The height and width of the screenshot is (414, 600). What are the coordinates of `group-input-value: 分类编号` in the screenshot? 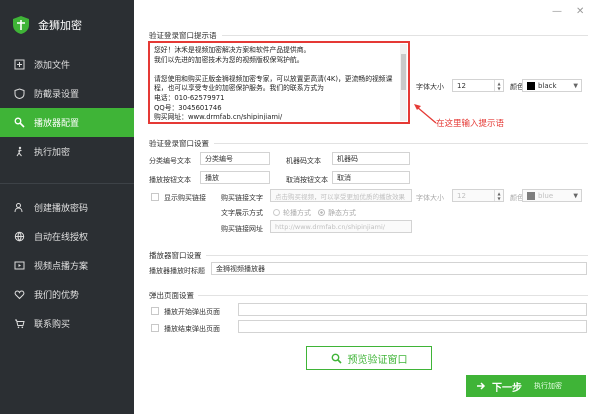 It's located at (219, 158).